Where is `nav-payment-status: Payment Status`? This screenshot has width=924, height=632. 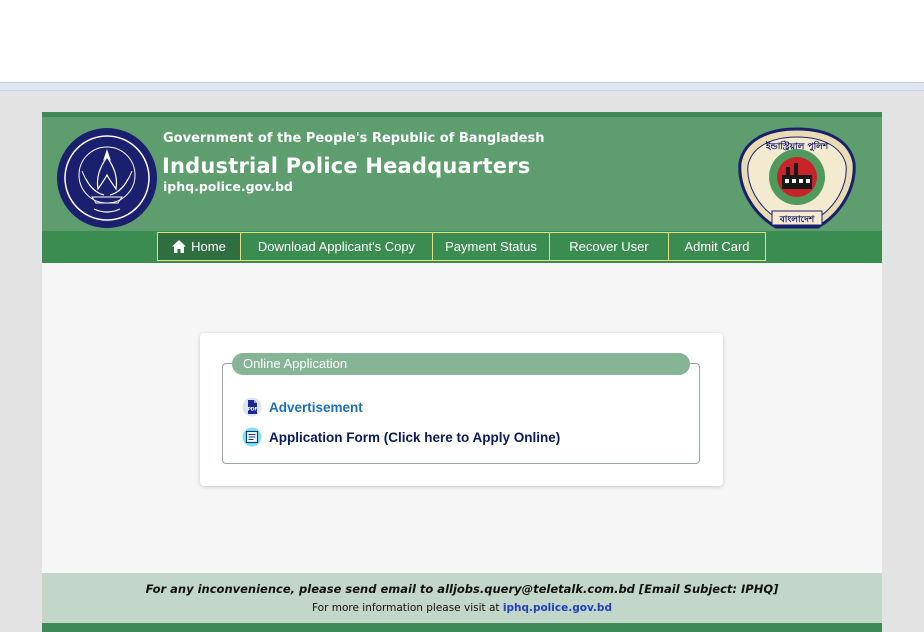
nav-payment-status: Payment Status is located at coordinates (491, 246).